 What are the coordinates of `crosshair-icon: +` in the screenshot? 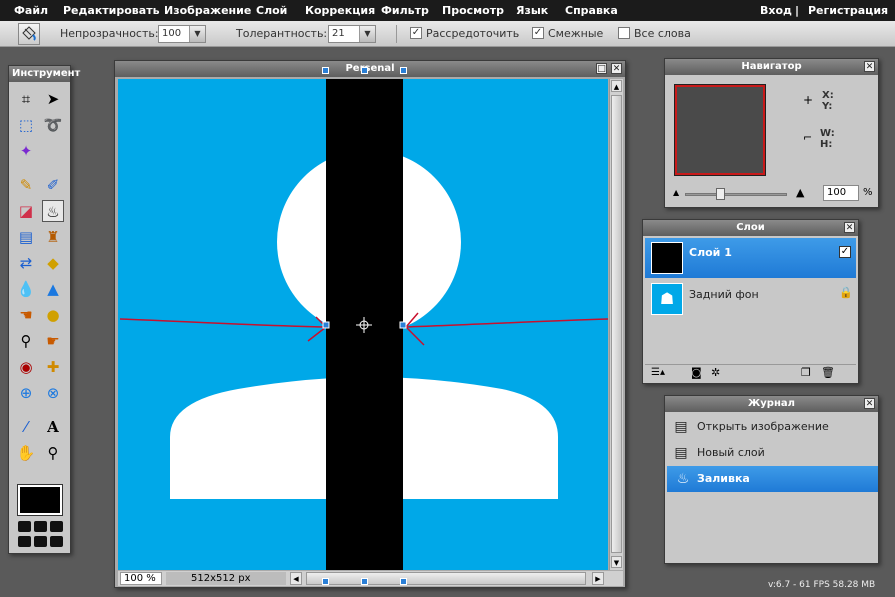 It's located at (808, 100).